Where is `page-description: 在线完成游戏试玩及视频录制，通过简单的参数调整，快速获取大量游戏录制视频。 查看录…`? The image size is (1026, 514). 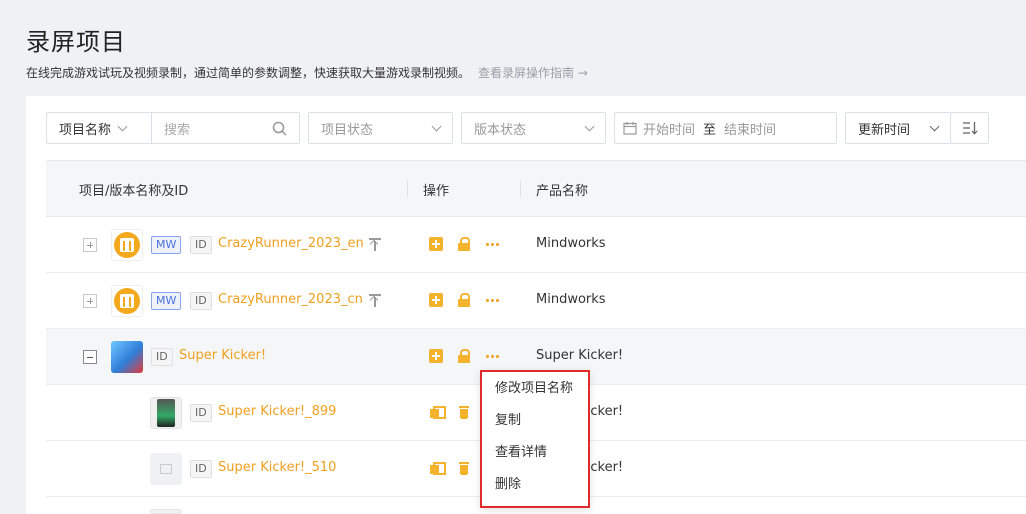 page-description: 在线完成游戏试玩及视频录制，通过简单的参数调整，快速获取大量游戏录制视频。 查看录… is located at coordinates (307, 72).